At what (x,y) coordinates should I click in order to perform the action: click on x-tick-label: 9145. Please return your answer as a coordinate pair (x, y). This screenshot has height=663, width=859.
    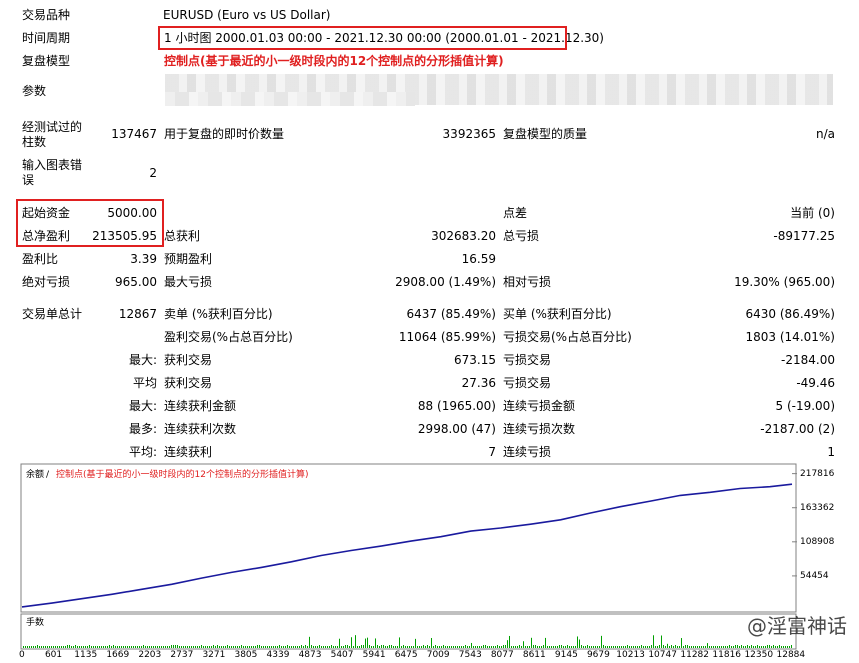
    Looking at the image, I should click on (566, 655).